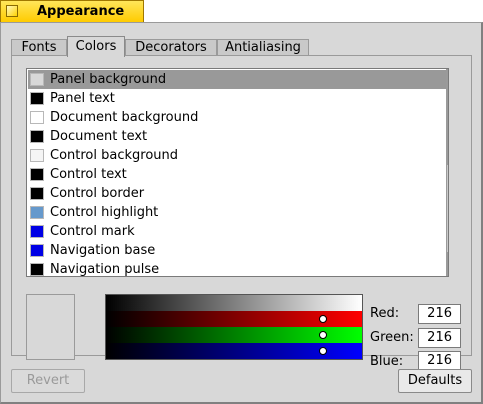 The width and height of the screenshot is (483, 404). Describe the element at coordinates (237, 268) in the screenshot. I see `list-item: Navigation pulse` at that location.